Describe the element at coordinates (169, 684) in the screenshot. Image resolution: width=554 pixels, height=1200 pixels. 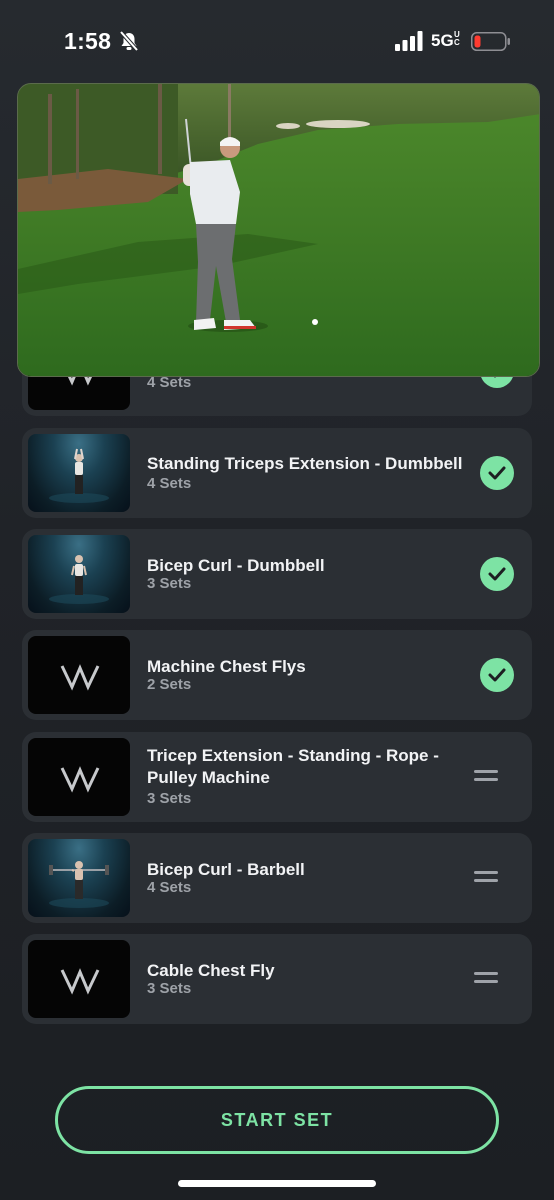
I see `exercise-sets: 2 Sets` at that location.